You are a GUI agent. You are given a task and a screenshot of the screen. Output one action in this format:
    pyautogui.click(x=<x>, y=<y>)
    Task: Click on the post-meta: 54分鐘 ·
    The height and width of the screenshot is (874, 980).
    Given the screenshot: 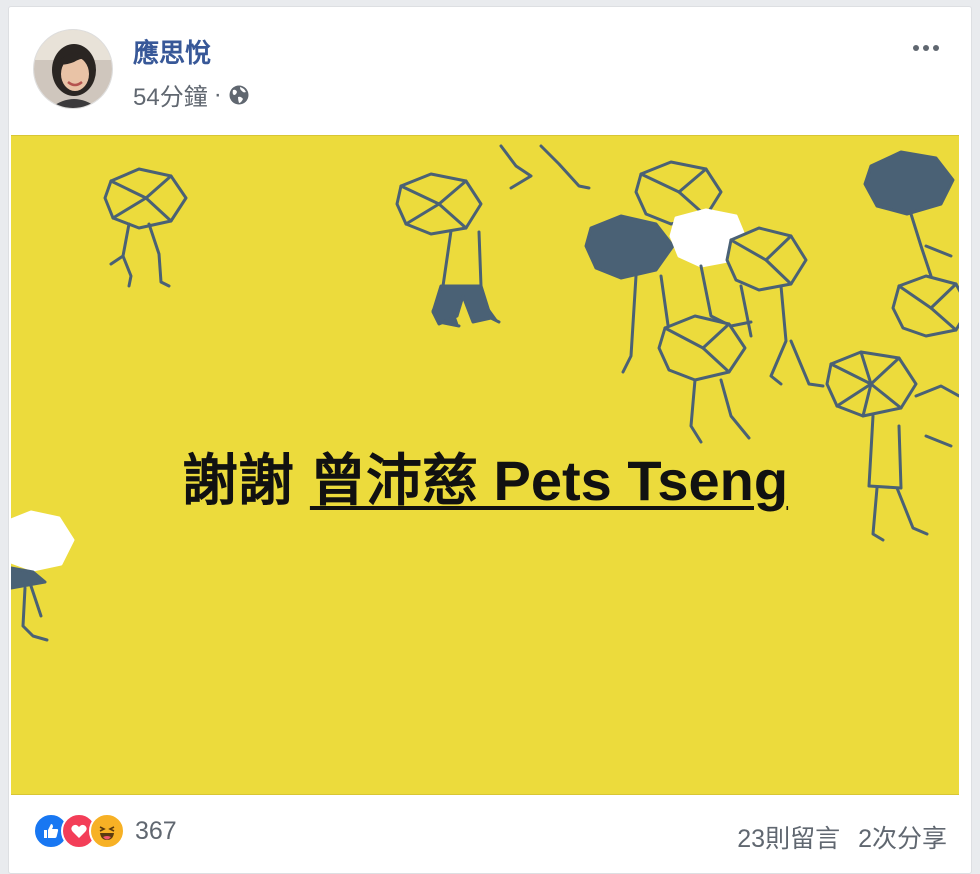 What is the action you would take?
    pyautogui.click(x=191, y=94)
    